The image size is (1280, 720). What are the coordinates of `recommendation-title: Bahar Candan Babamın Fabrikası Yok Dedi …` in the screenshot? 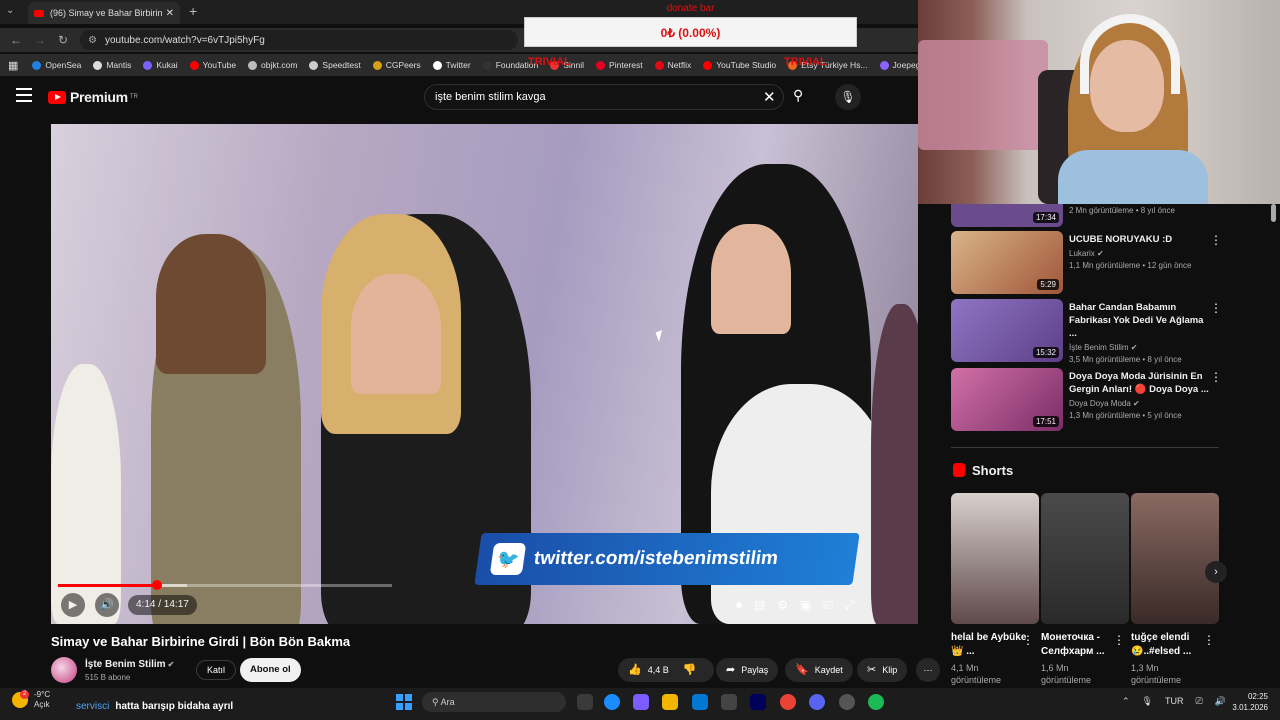 It's located at (1139, 320).